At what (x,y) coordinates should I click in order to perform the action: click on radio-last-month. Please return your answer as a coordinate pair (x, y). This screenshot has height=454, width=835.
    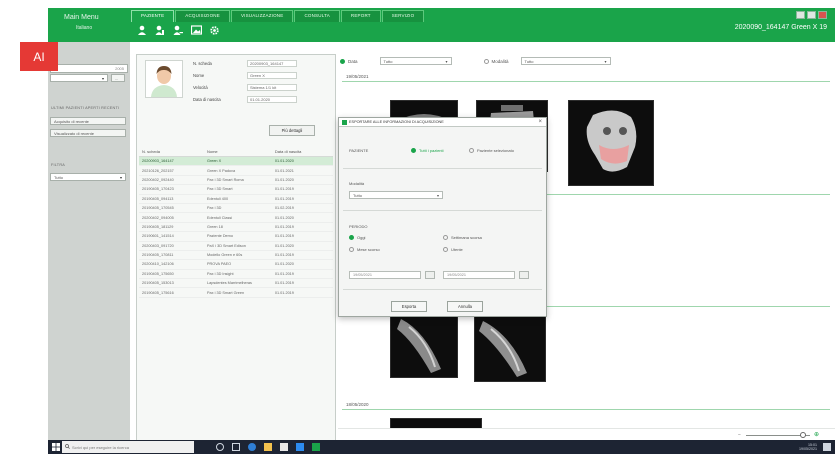
    Looking at the image, I should click on (351, 249).